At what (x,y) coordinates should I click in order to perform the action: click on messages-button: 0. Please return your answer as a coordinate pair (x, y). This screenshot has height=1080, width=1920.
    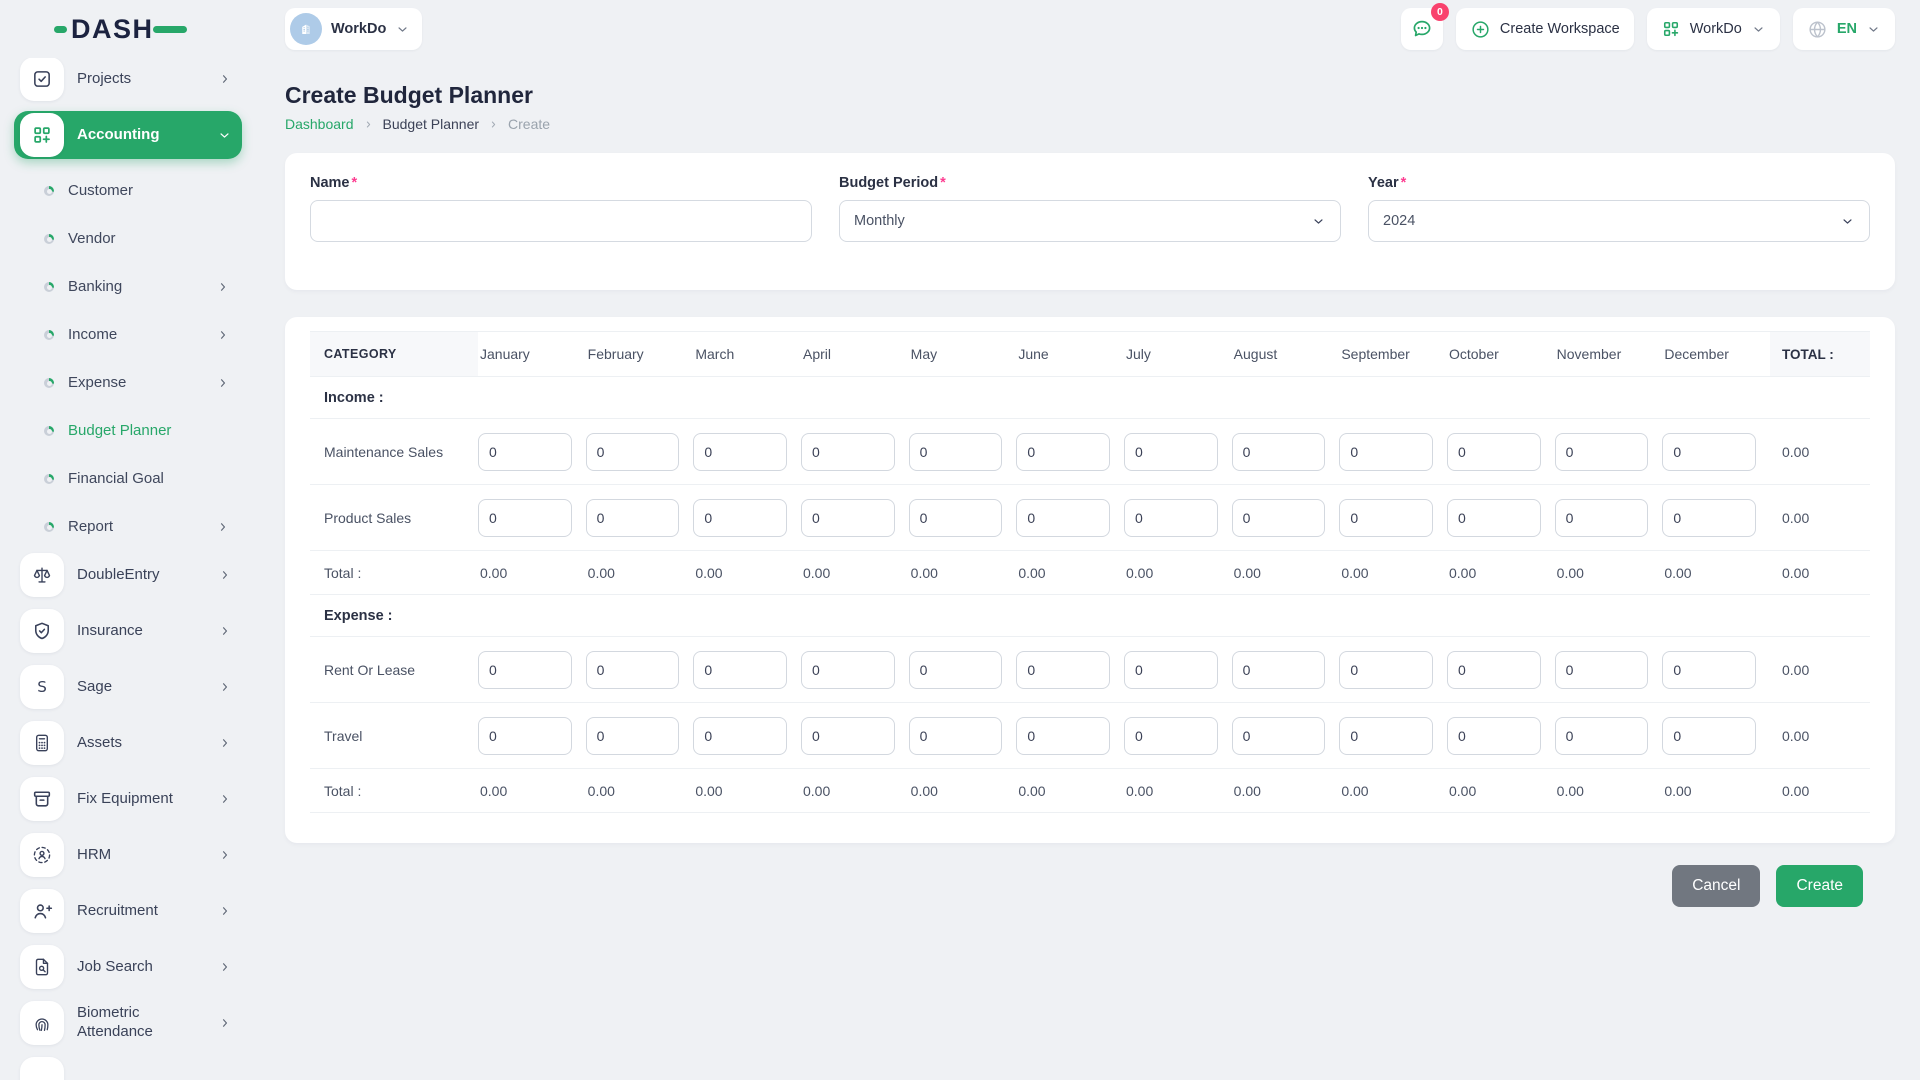
    Looking at the image, I should click on (1424, 26).